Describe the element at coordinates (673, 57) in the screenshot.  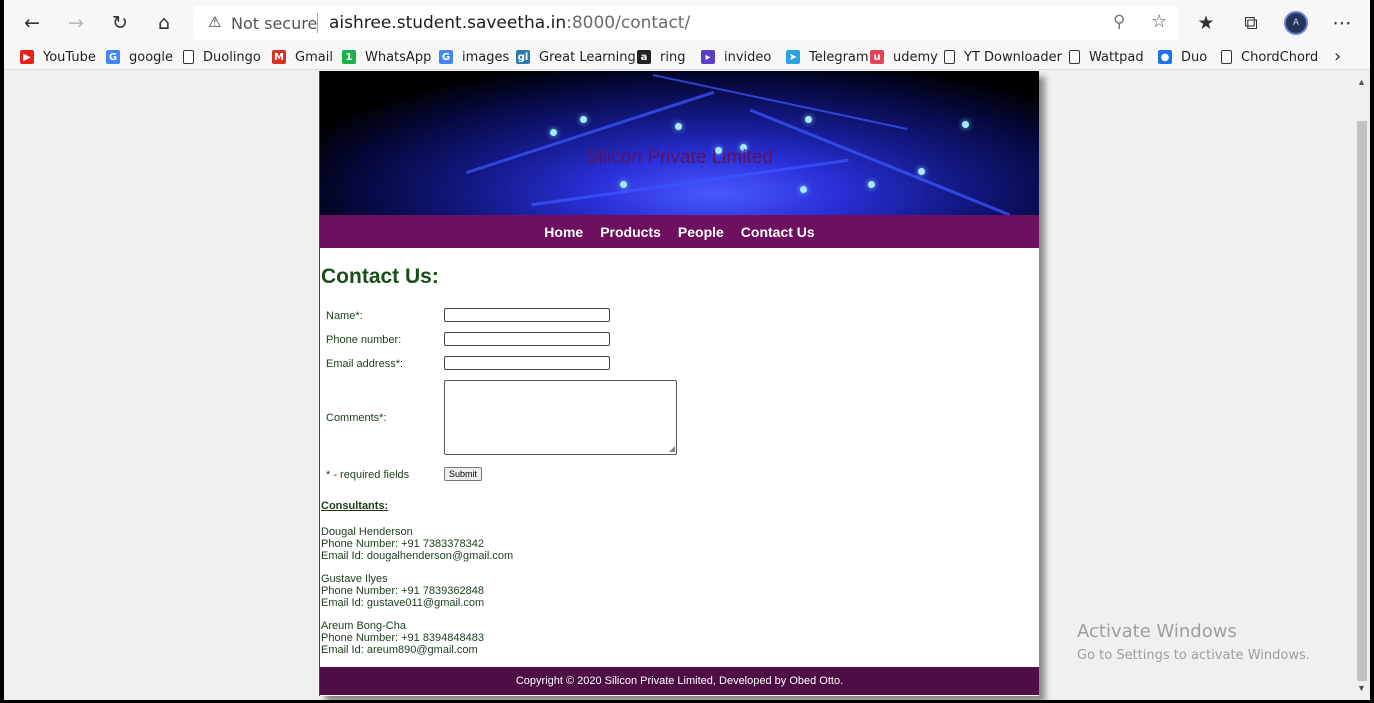
I see `bookmark-label: ring` at that location.